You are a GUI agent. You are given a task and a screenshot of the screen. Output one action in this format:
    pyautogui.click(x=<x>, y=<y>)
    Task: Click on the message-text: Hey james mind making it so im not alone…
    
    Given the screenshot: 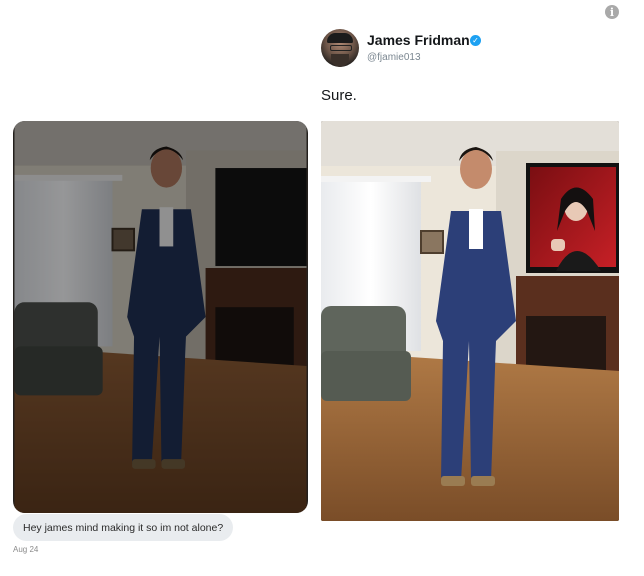 What is the action you would take?
    pyautogui.click(x=123, y=527)
    